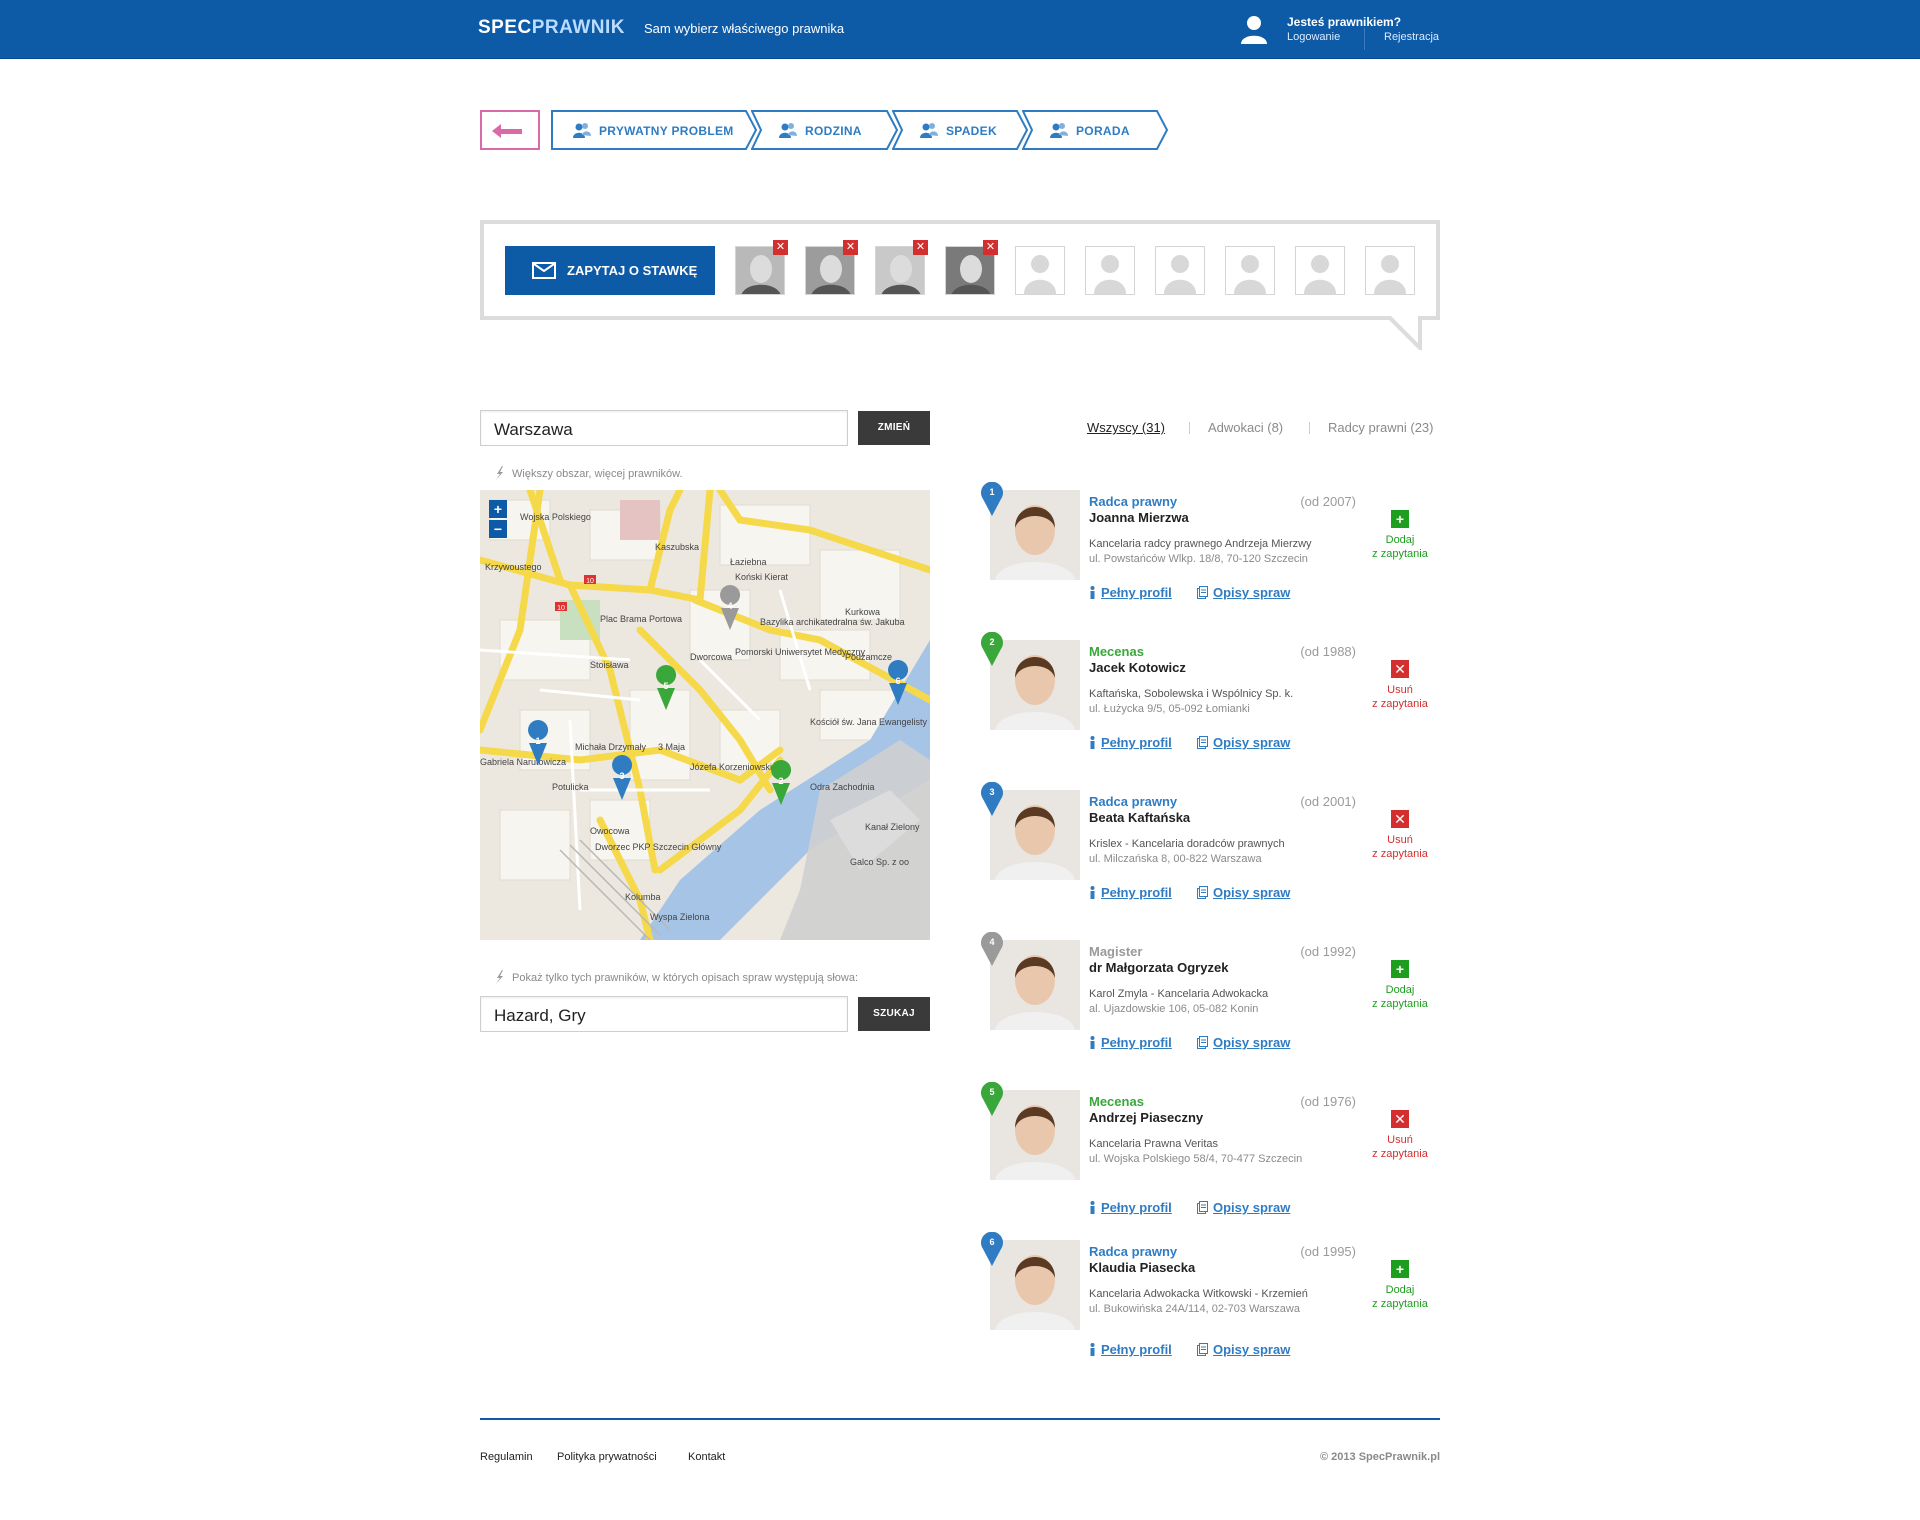  I want to click on change-location-button: ZMIEŃ, so click(894, 428).